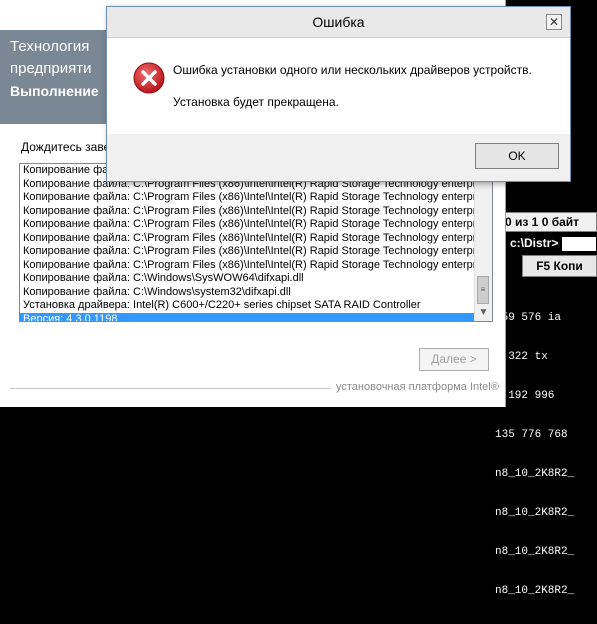 The height and width of the screenshot is (624, 597). Describe the element at coordinates (54, 91) in the screenshot. I see `banner-line: Выполнение` at that location.